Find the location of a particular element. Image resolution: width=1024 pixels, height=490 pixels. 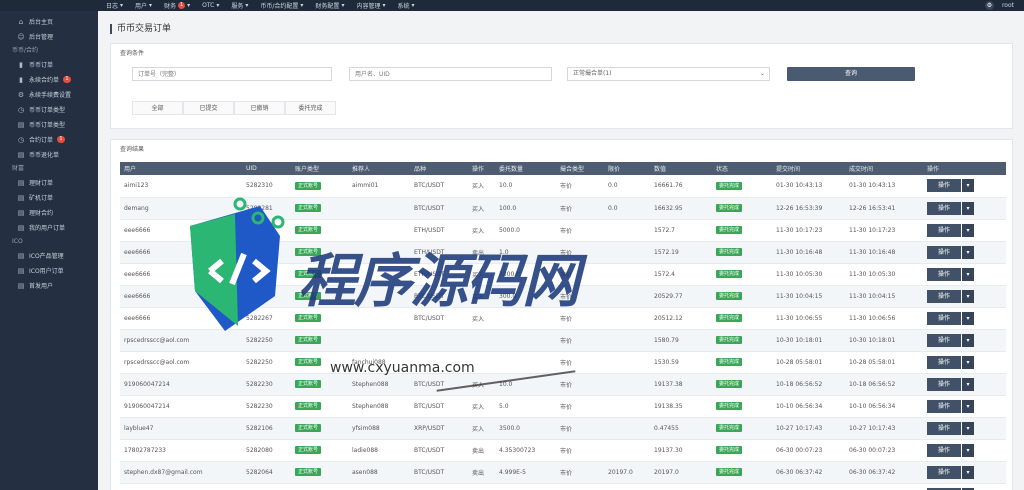

status-tab: 已提交 is located at coordinates (208, 108).